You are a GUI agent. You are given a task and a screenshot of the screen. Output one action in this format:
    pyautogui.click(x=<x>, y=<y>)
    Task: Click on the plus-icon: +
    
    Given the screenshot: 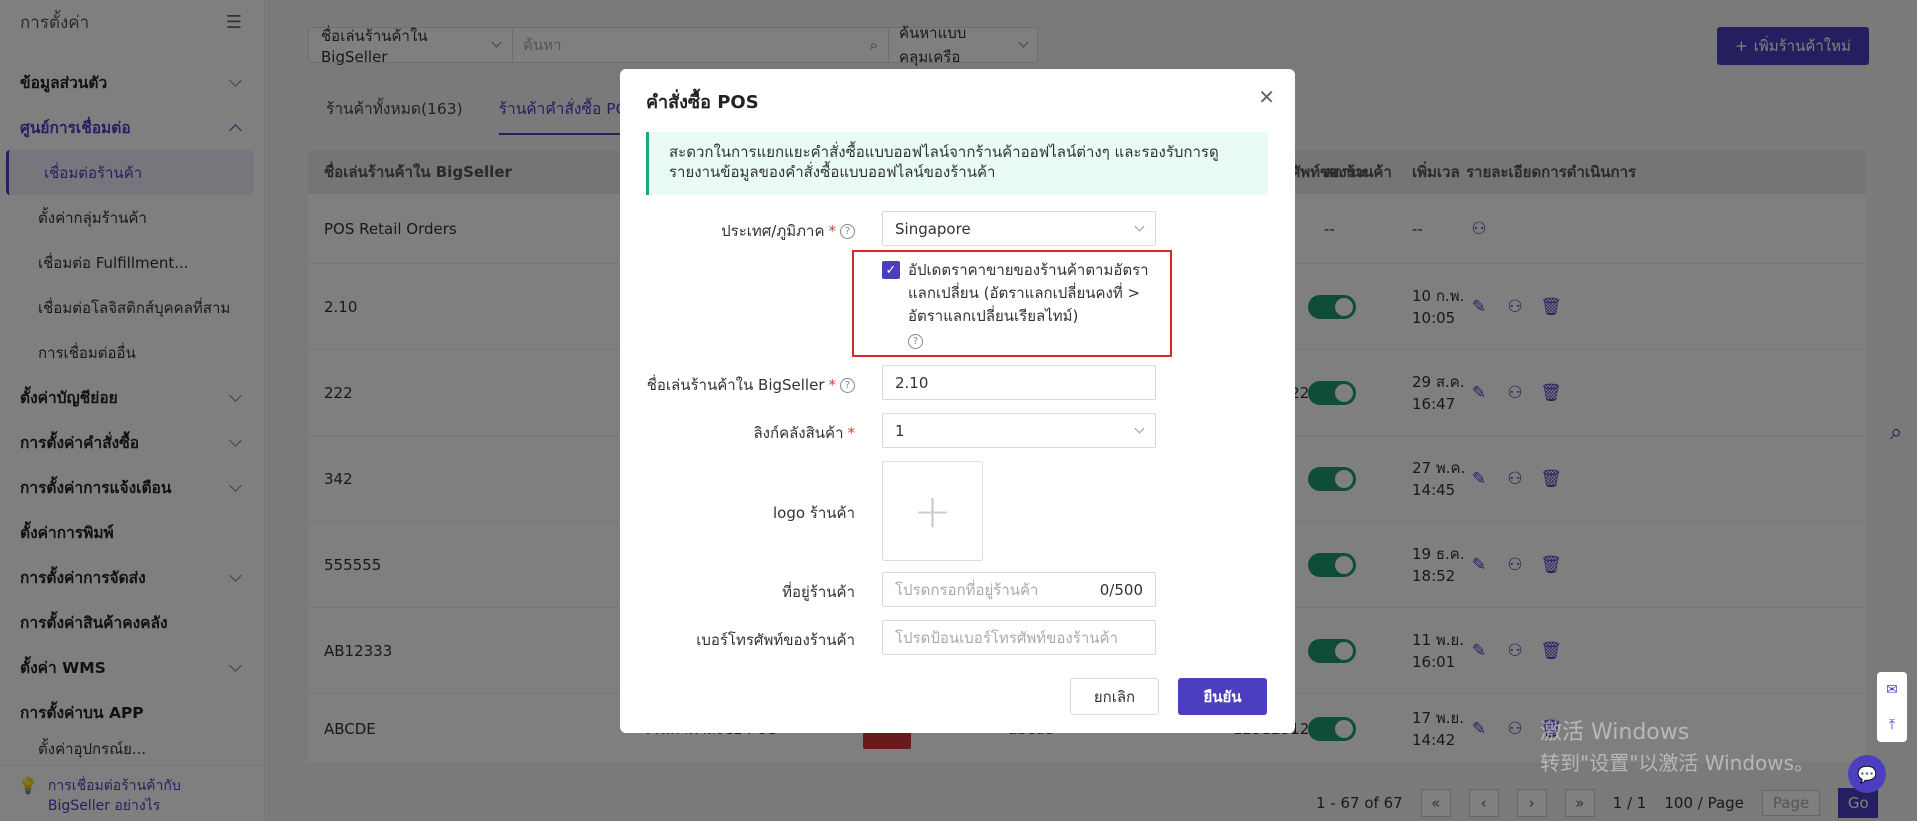 What is the action you would take?
    pyautogui.click(x=932, y=511)
    